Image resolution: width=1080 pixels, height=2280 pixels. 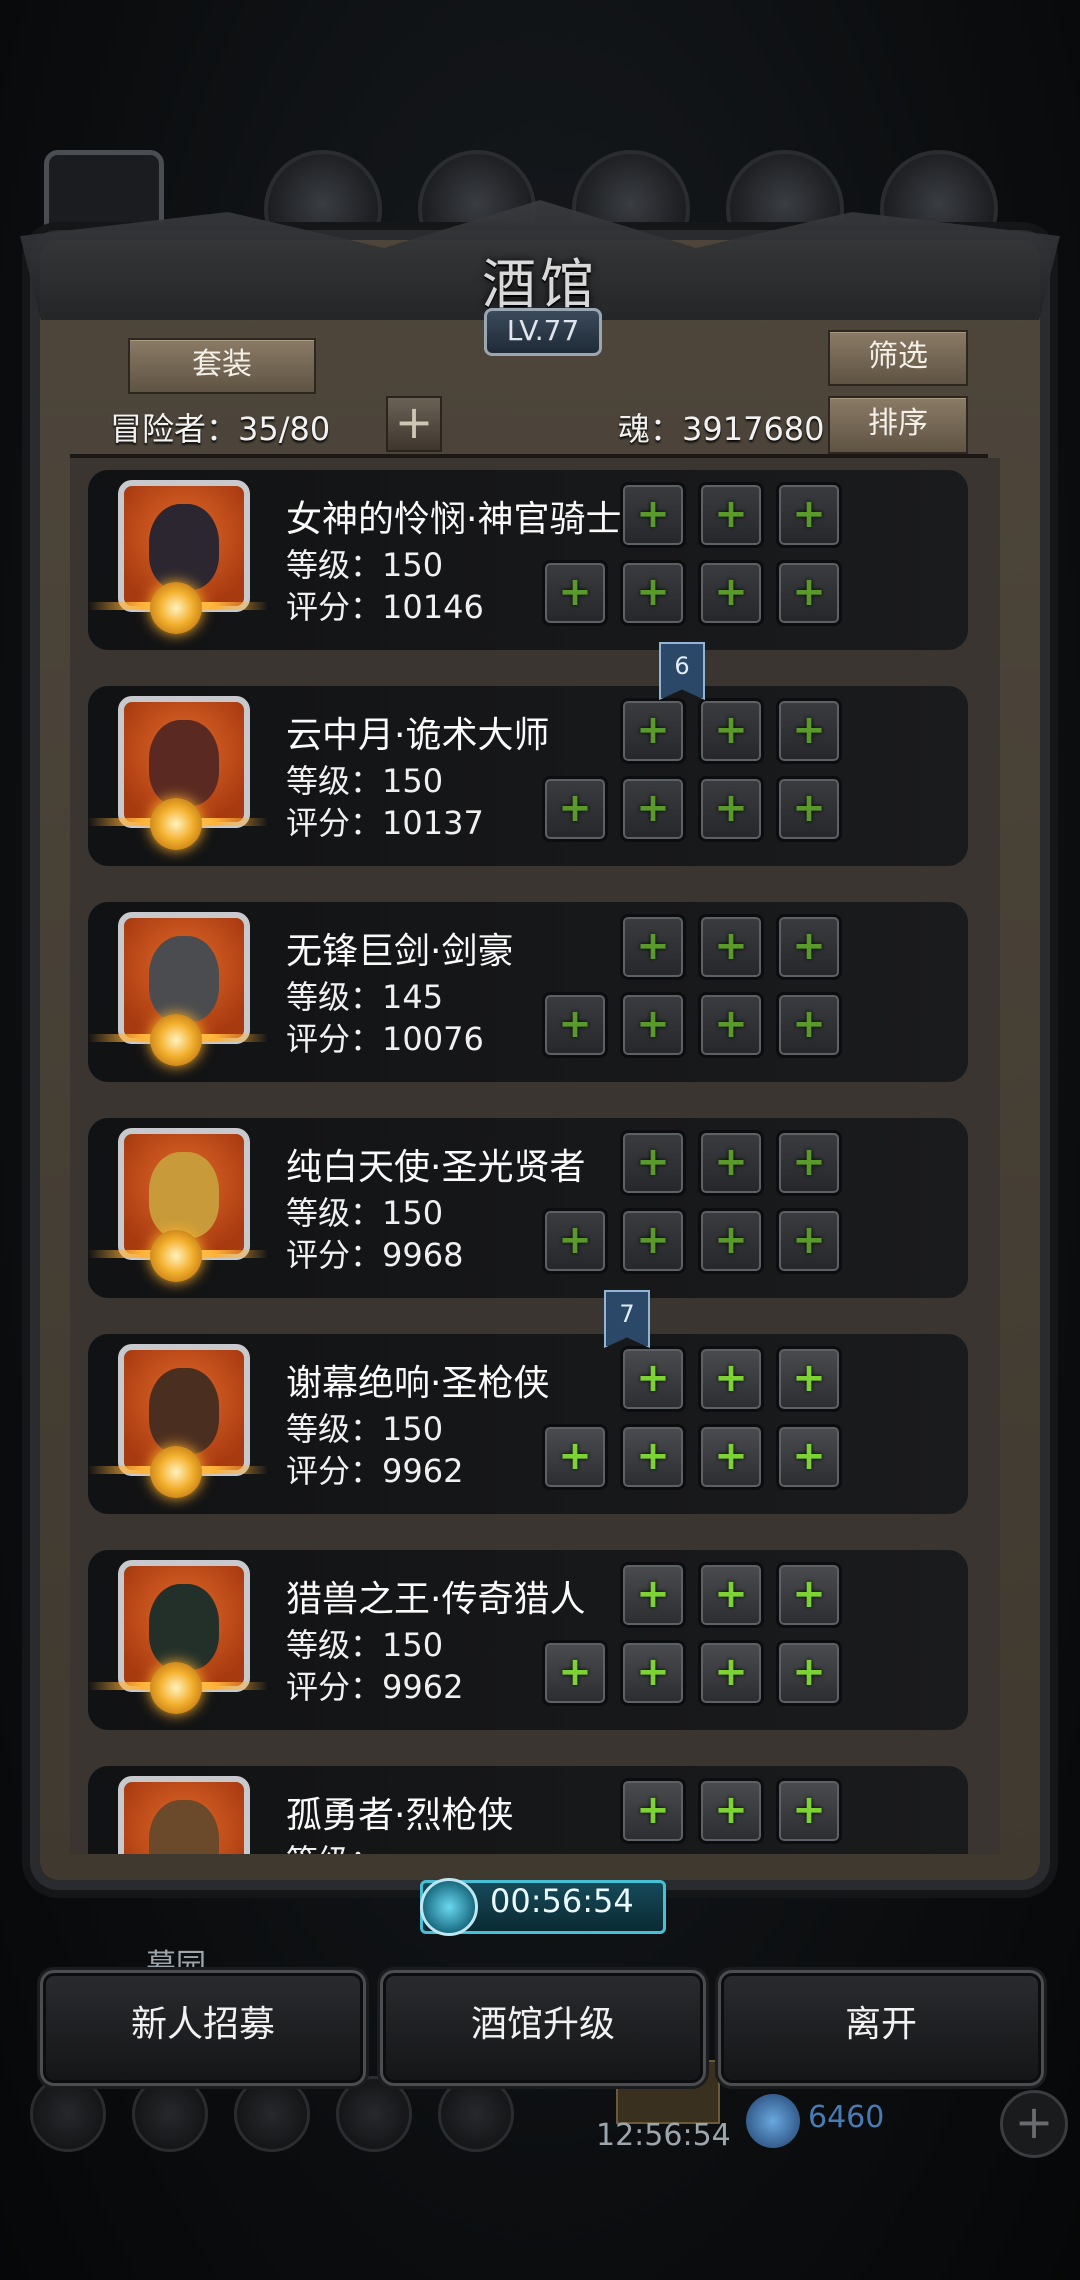 What do you see at coordinates (68, 2114) in the screenshot?
I see `settings-icon` at bounding box center [68, 2114].